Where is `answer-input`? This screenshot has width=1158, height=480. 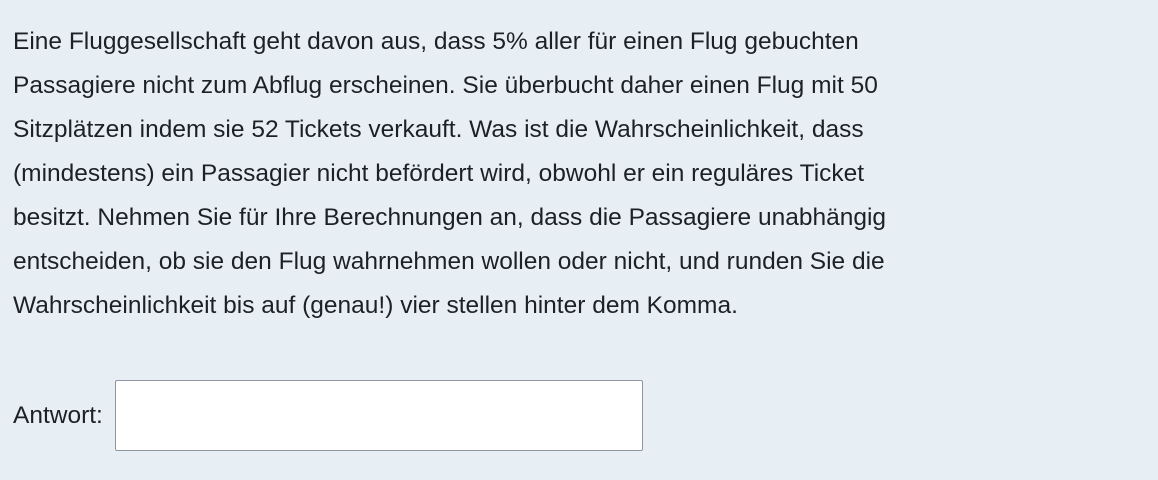 answer-input is located at coordinates (378, 415).